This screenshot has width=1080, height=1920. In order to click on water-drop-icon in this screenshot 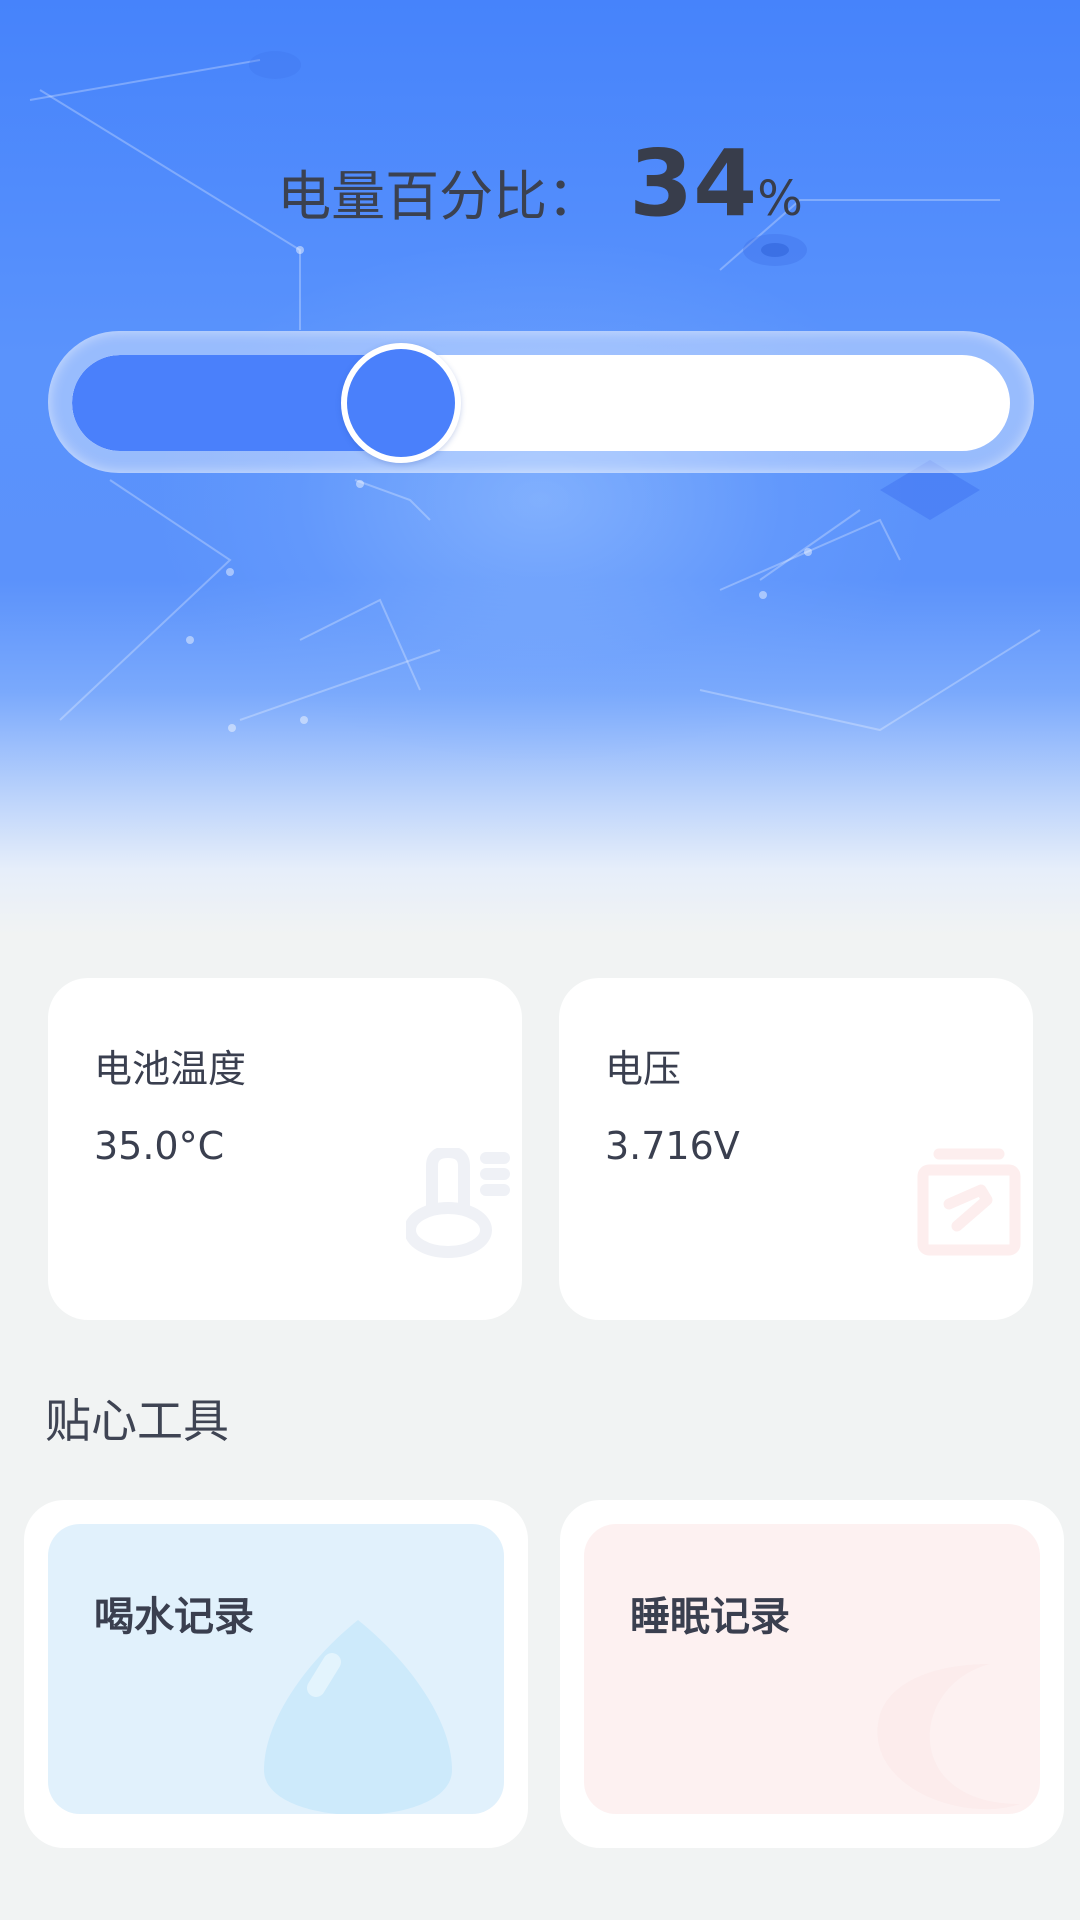, I will do `click(358, 1717)`.